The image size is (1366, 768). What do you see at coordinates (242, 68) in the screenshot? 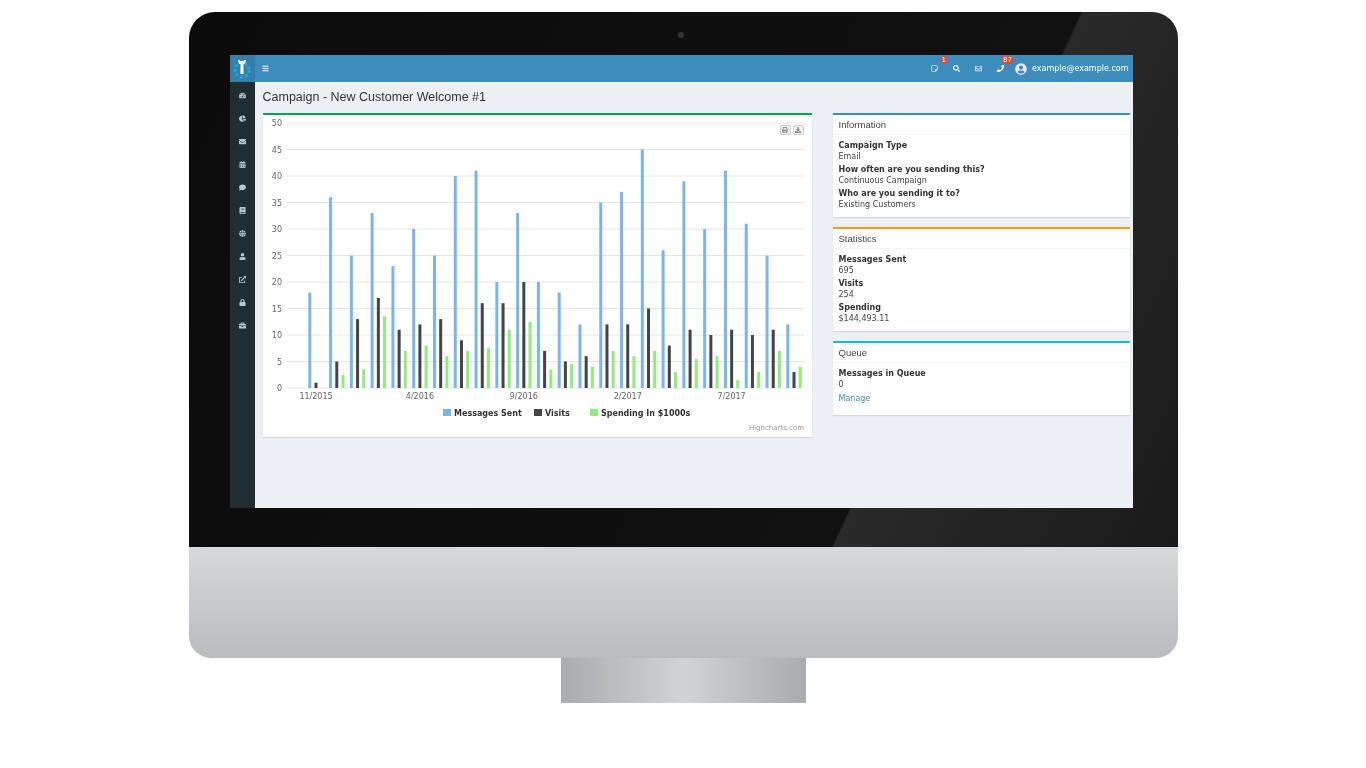
I see `logo-icon` at bounding box center [242, 68].